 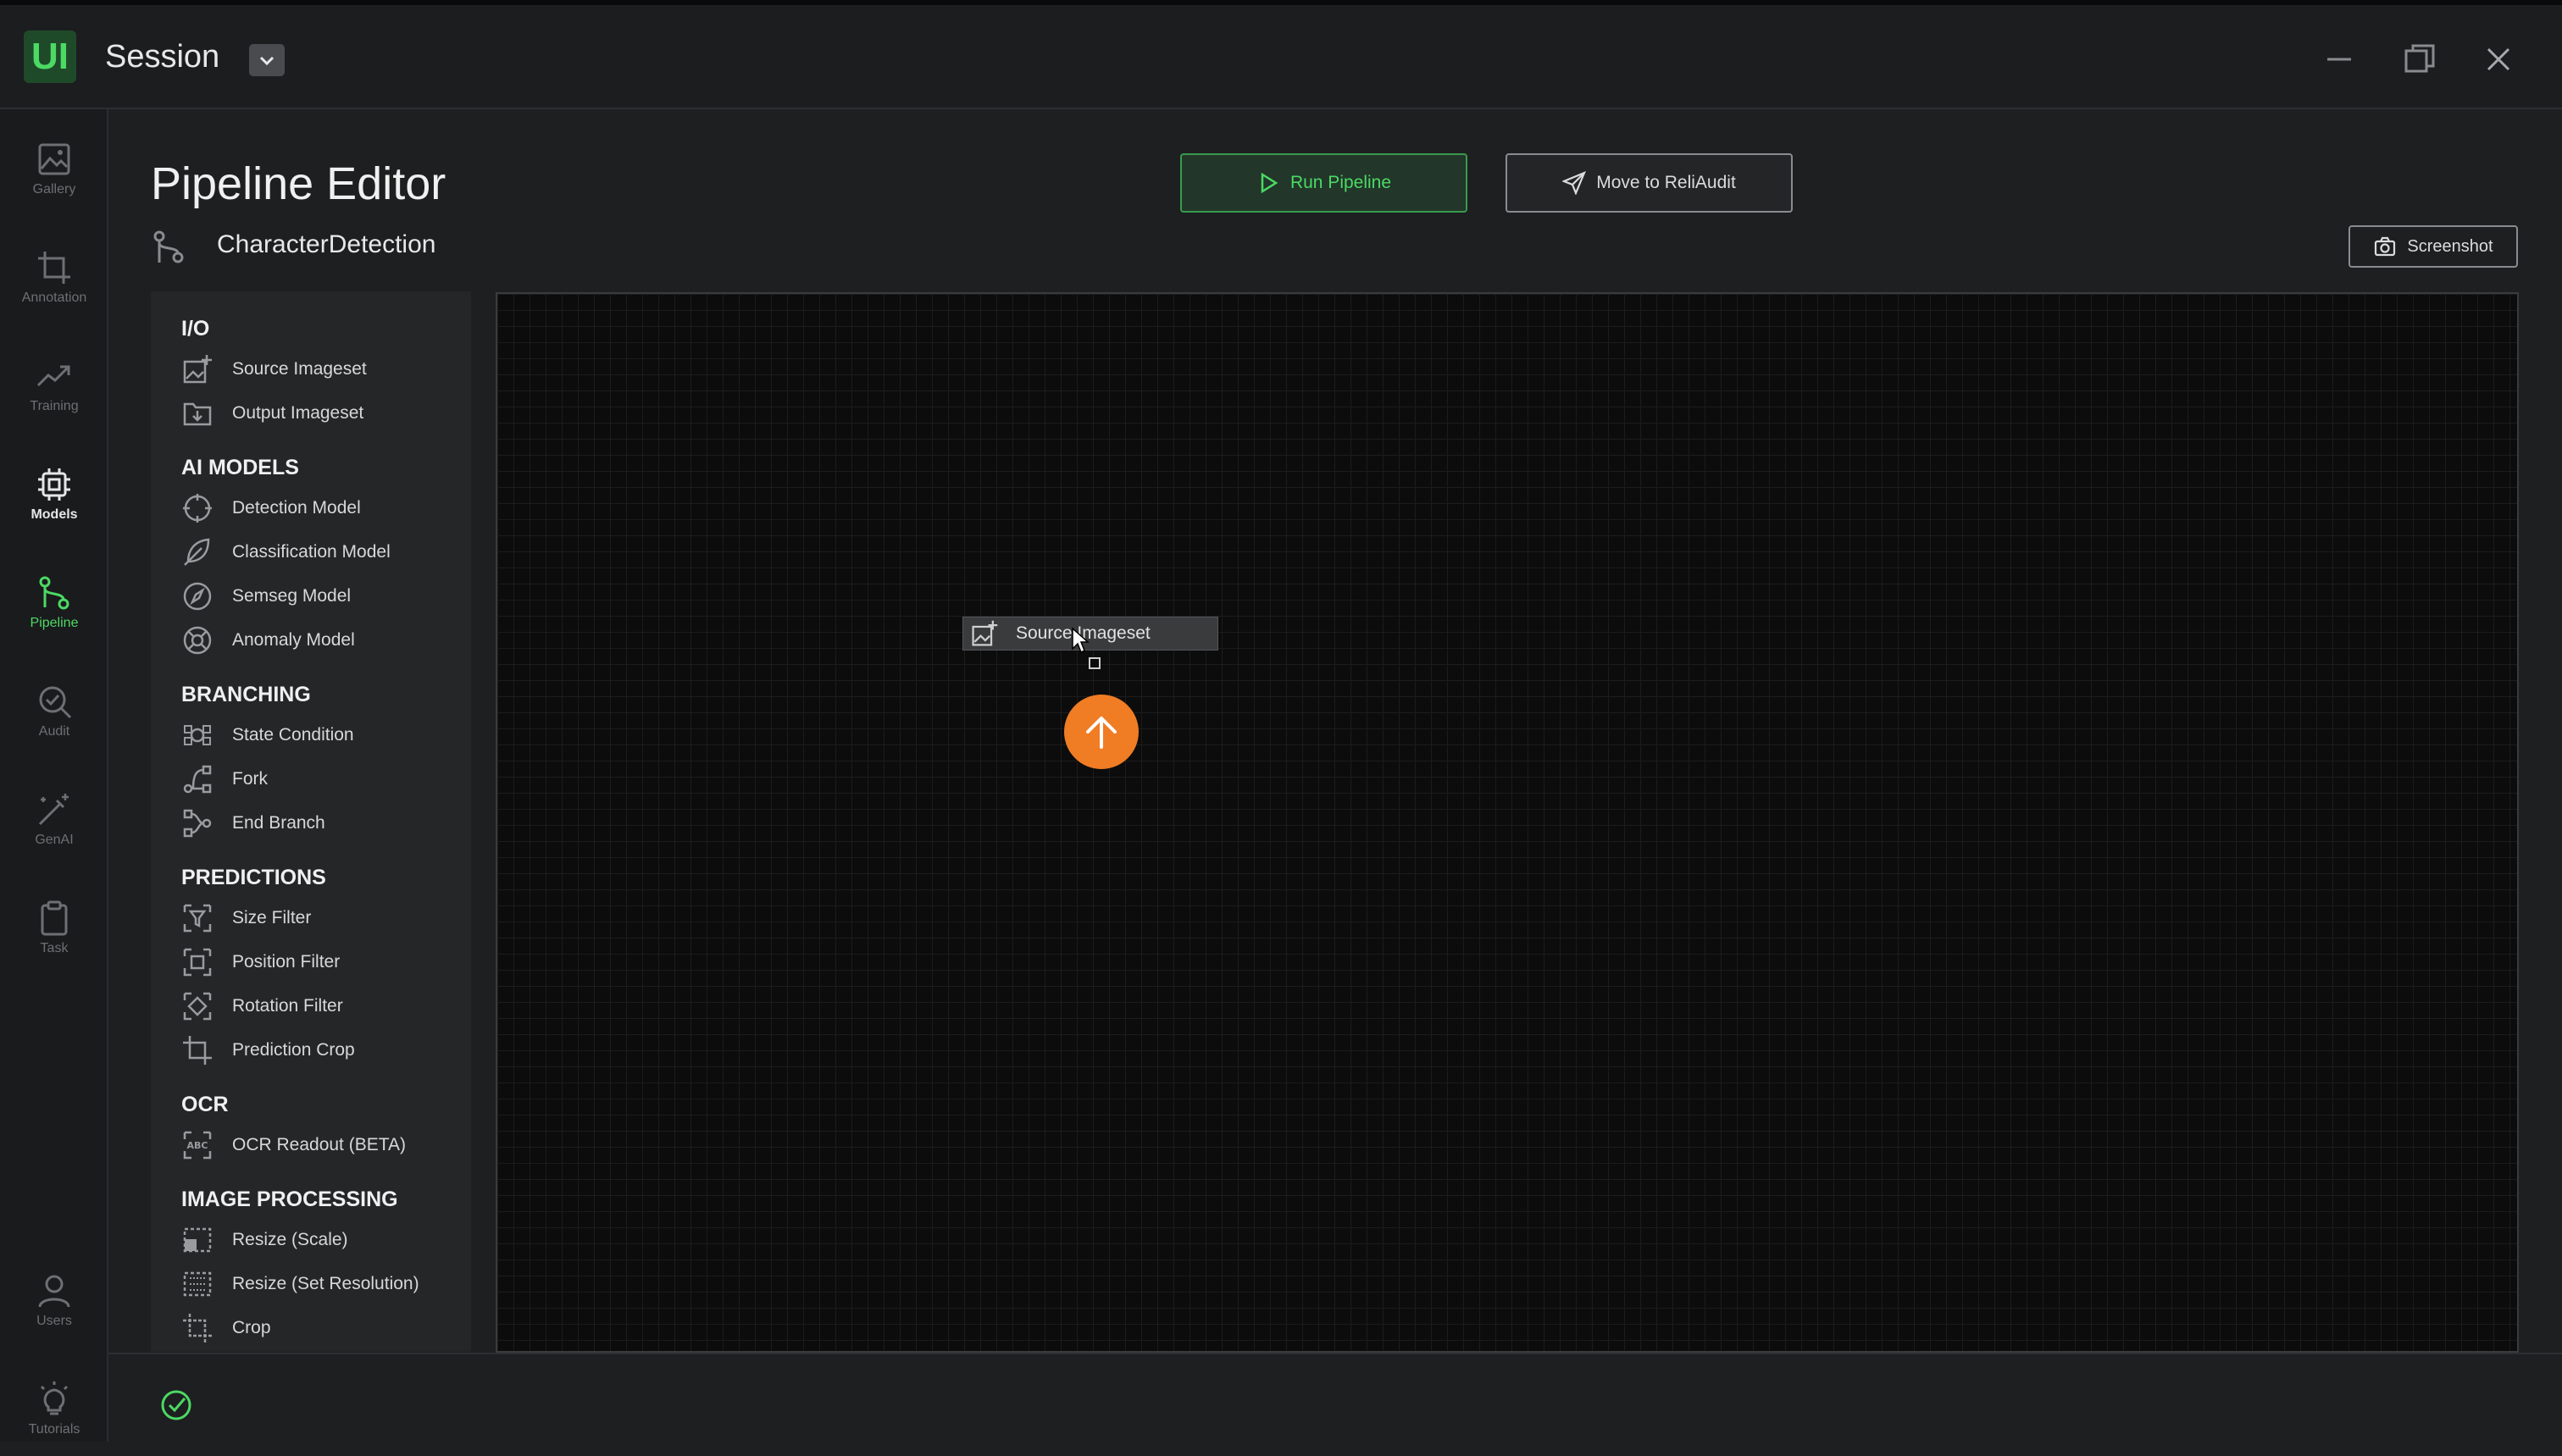 What do you see at coordinates (240, 467) in the screenshot?
I see `section-title-ai-models: AI MODELS` at bounding box center [240, 467].